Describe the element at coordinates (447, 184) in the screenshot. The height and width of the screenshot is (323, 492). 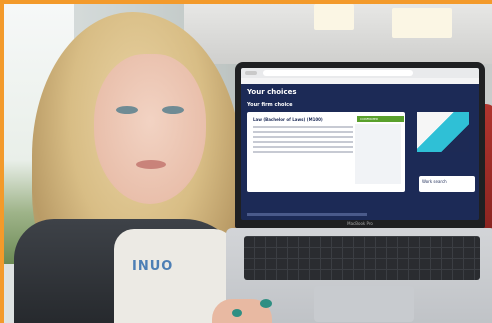
I see `work-search-widget: Work search` at that location.